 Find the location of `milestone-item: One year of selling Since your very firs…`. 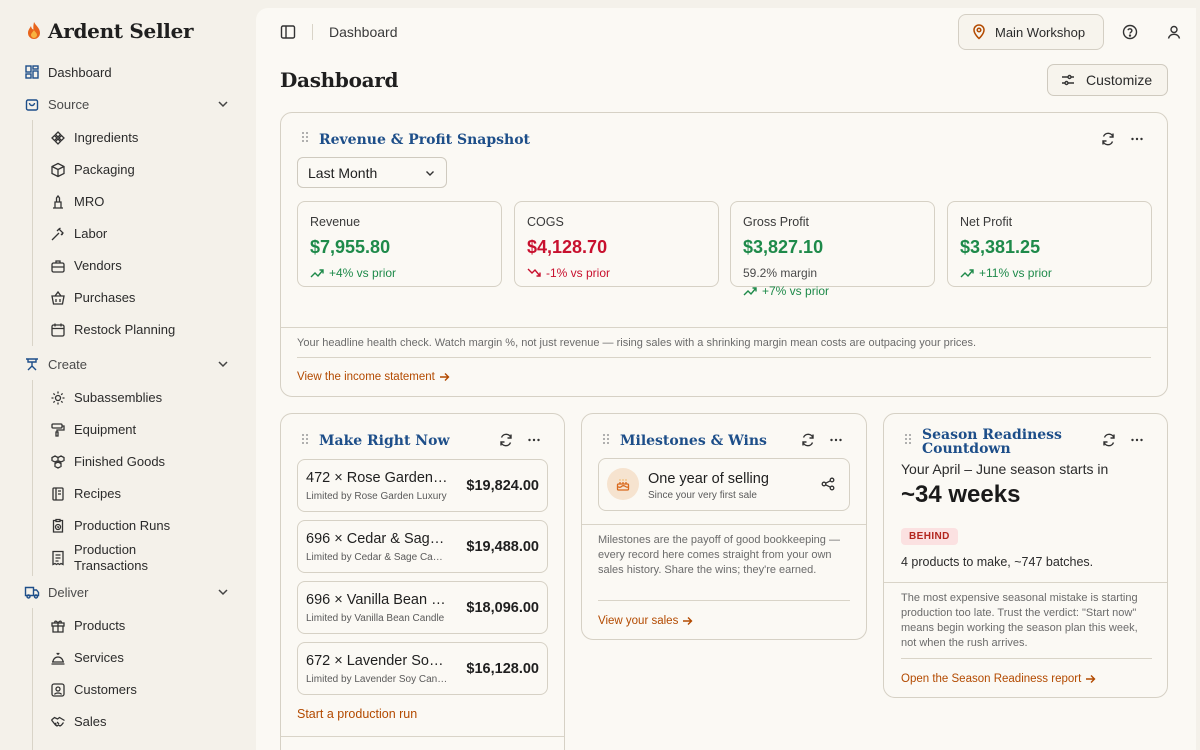

milestone-item: One year of selling Since your very firs… is located at coordinates (724, 484).